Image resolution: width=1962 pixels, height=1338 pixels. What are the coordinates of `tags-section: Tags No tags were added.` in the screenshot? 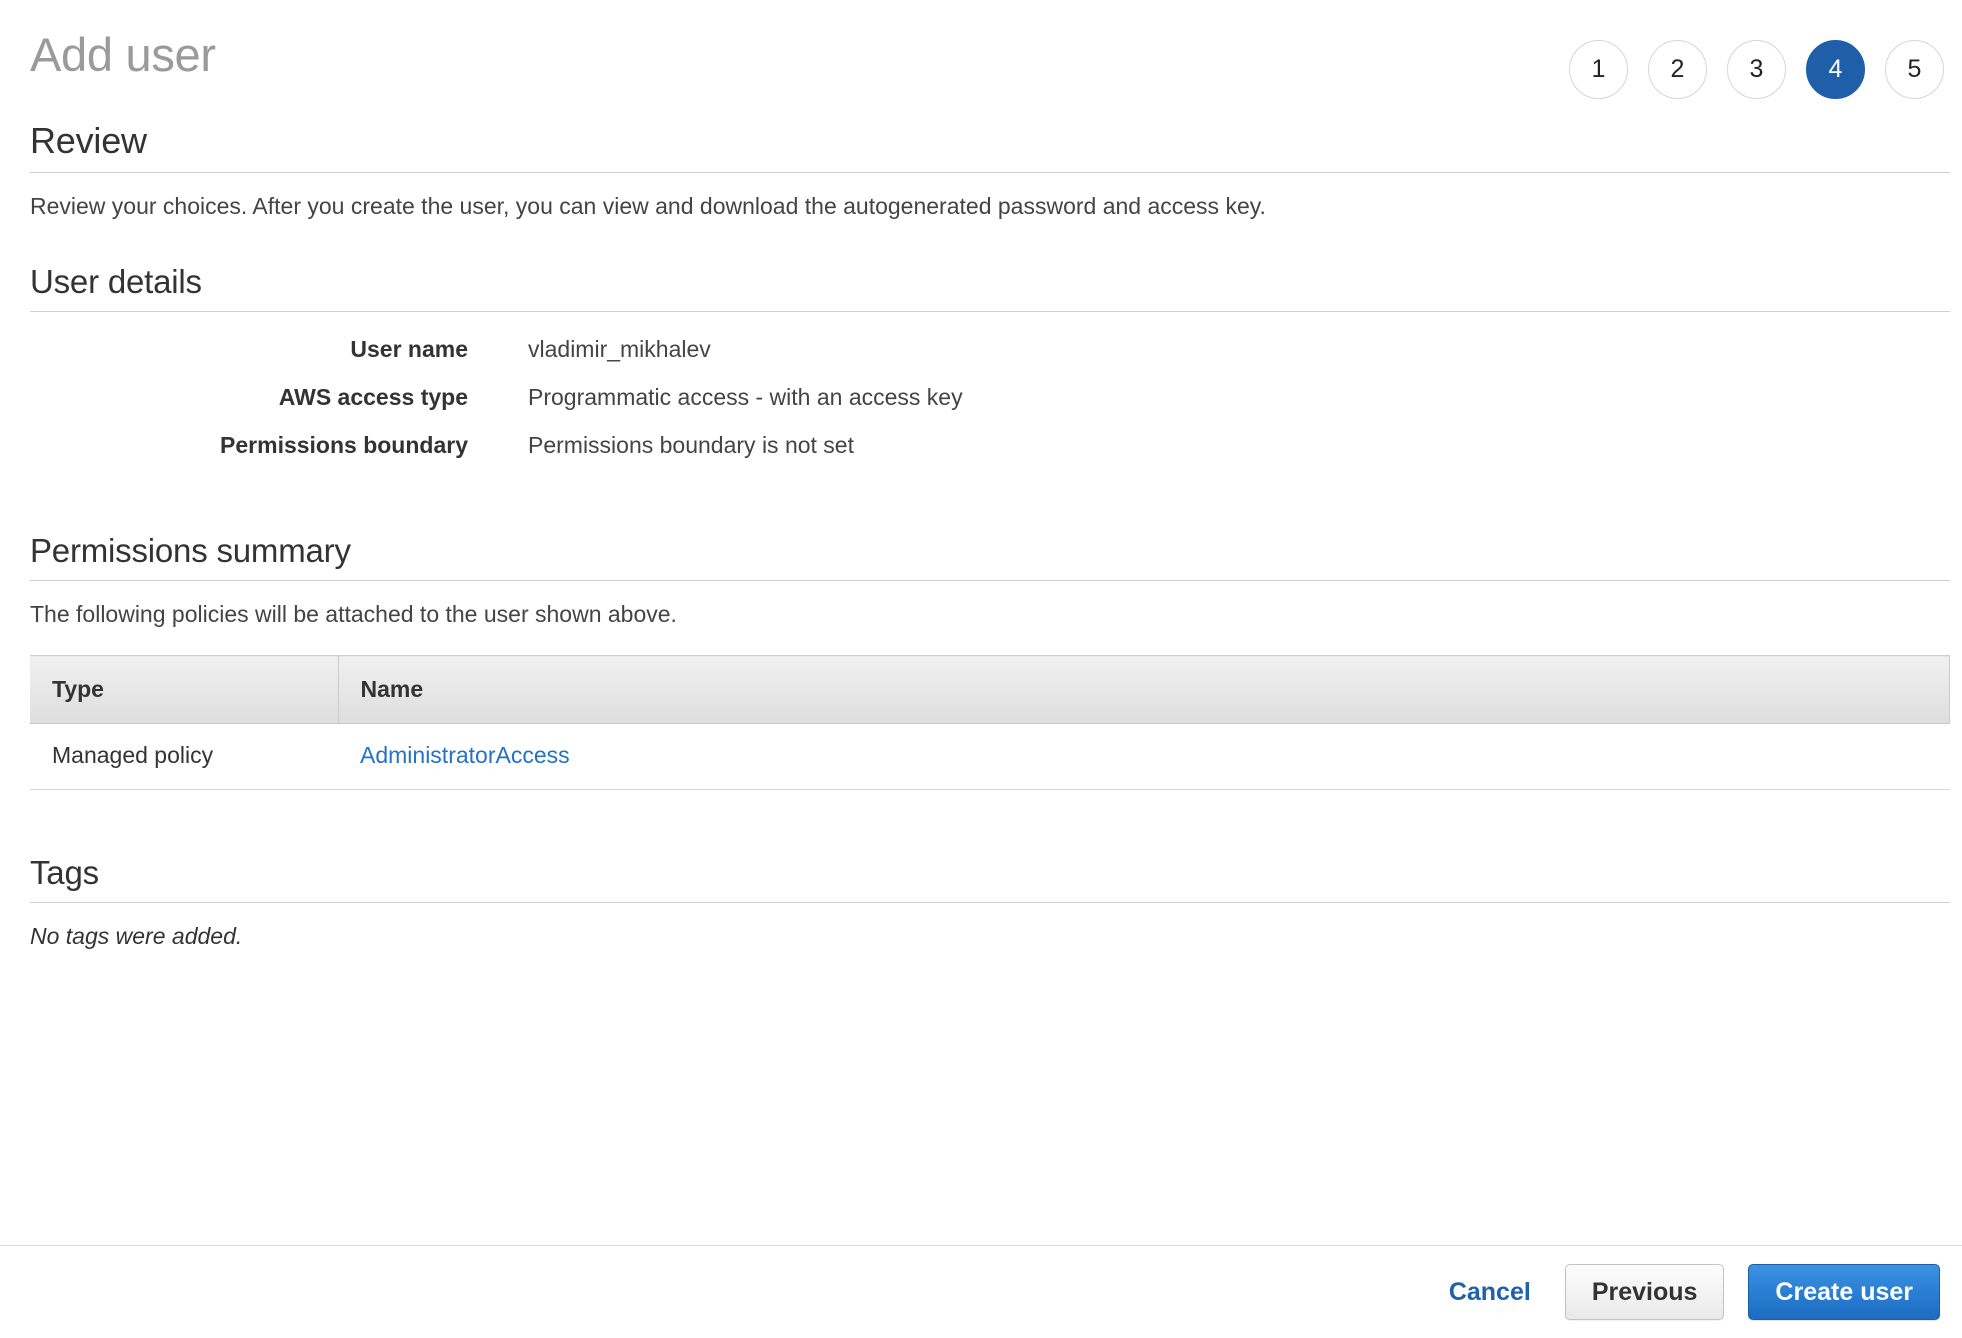 It's located at (981, 901).